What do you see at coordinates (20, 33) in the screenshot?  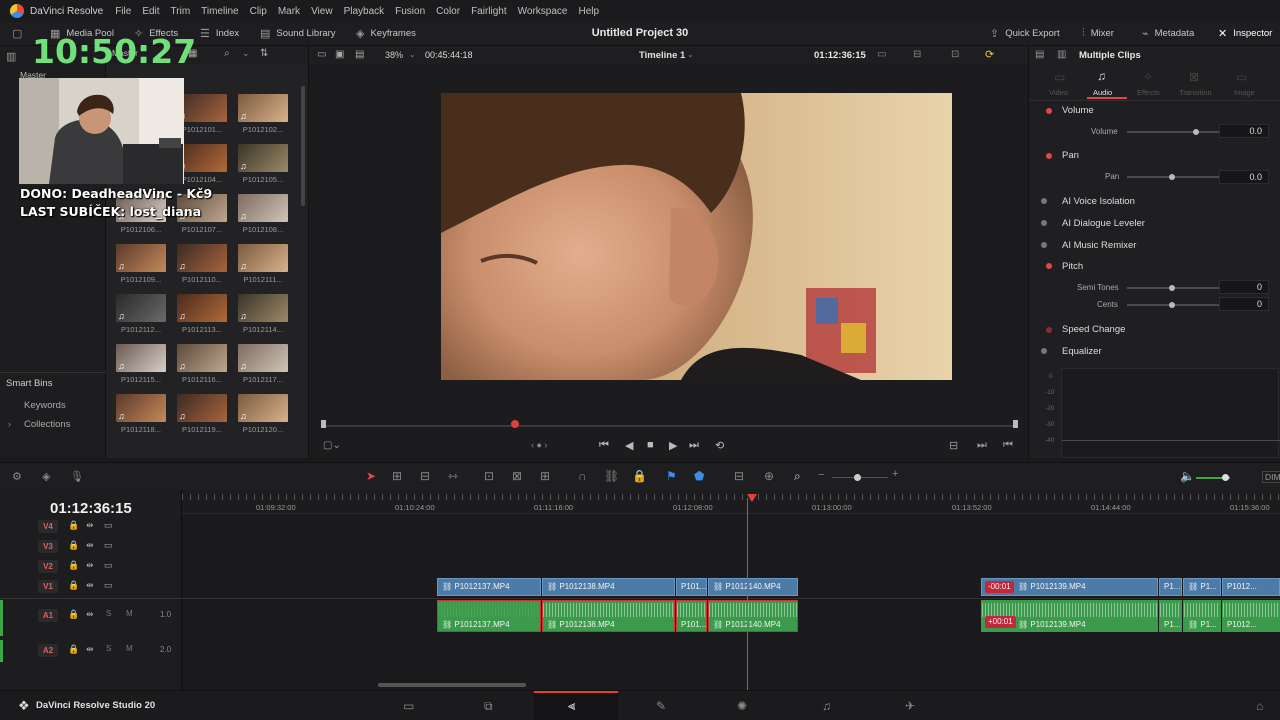 I see `panel-toggle-icon: ▢` at bounding box center [20, 33].